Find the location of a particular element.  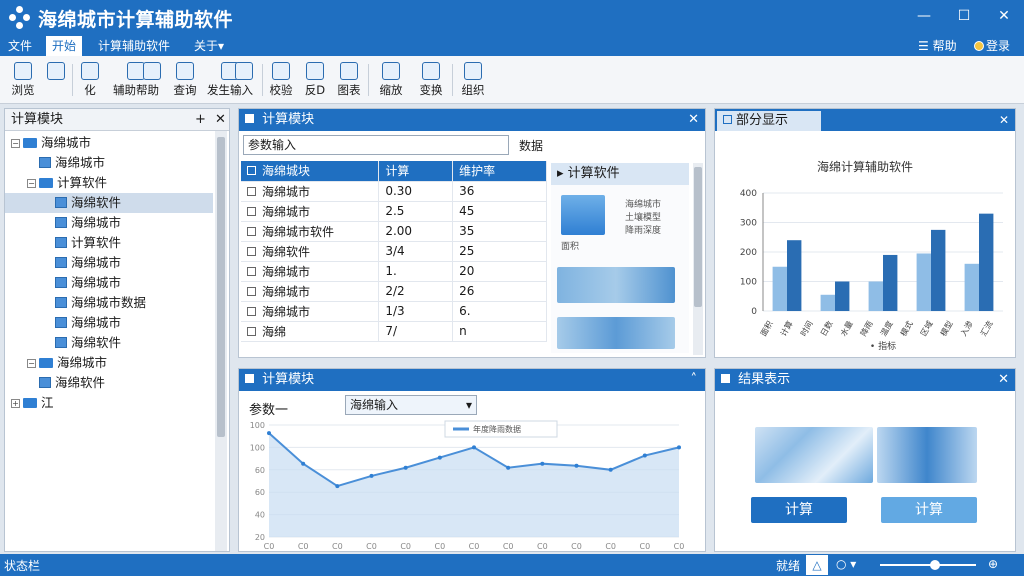

table-scrollbar is located at coordinates (698, 259).